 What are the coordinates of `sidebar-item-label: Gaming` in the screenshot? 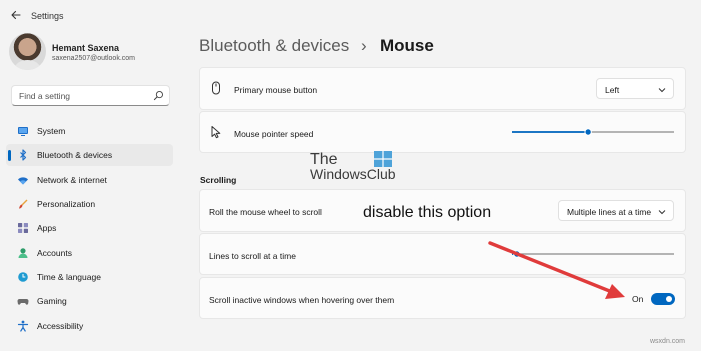 It's located at (52, 301).